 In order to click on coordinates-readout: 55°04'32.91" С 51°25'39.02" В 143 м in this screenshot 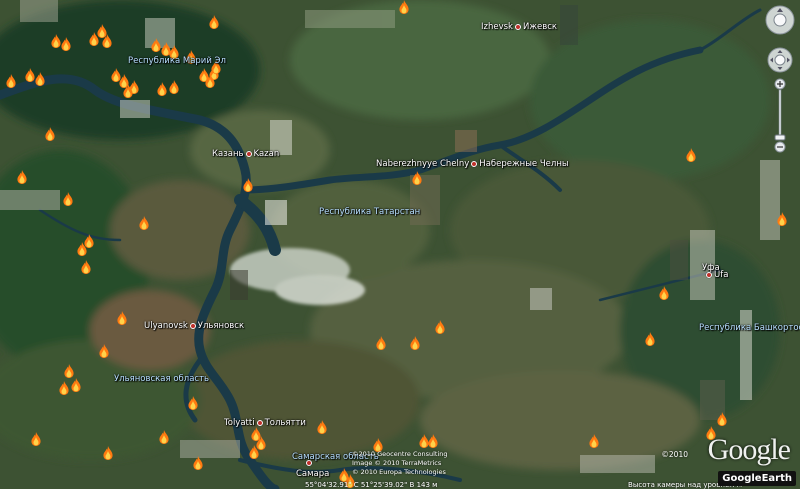, I will do `click(371, 485)`.